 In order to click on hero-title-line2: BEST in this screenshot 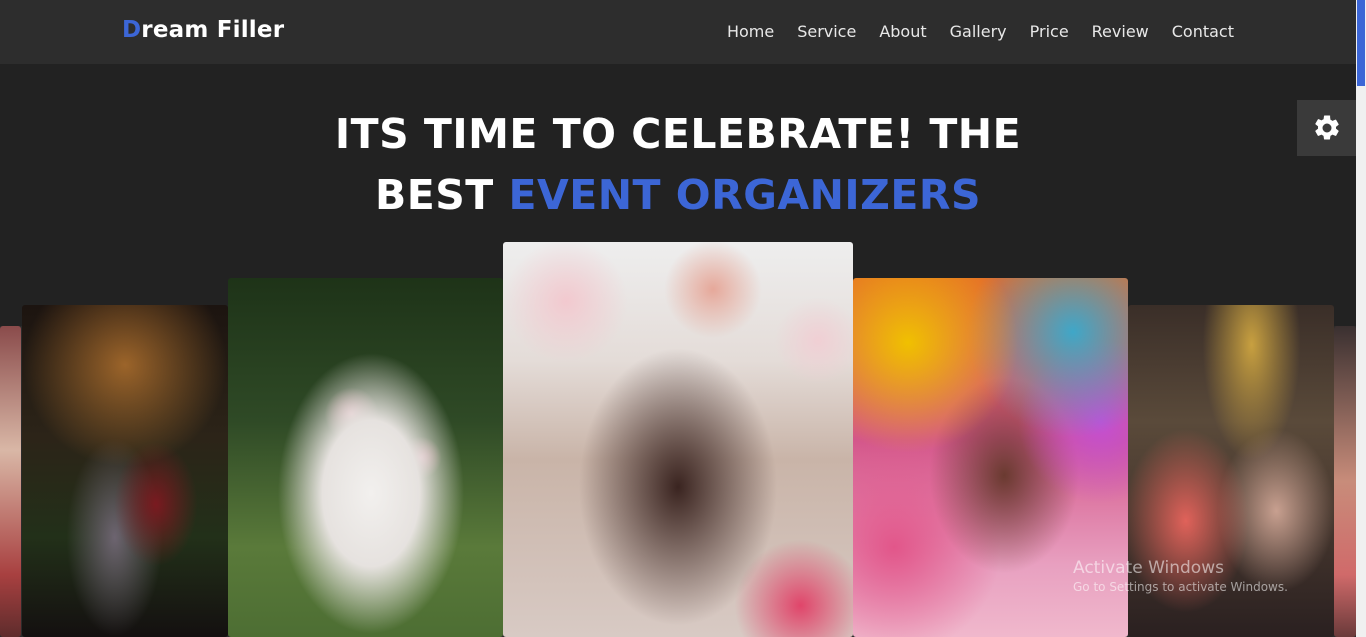, I will do `click(441, 195)`.